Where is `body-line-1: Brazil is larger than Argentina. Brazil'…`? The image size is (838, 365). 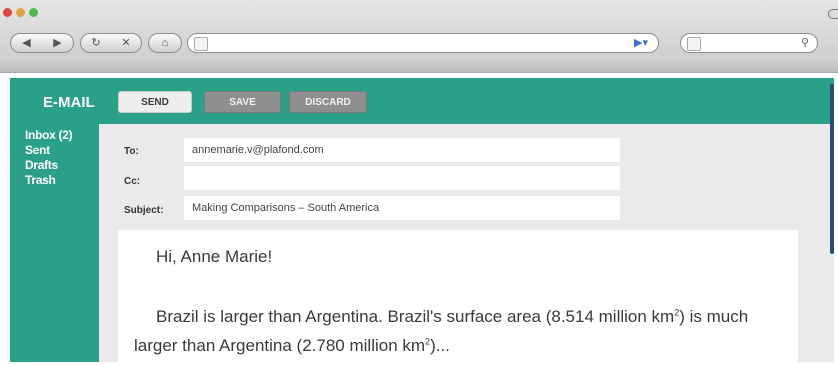
body-line-1: Brazil is larger than Argentina. Brazil'… is located at coordinates (415, 316).